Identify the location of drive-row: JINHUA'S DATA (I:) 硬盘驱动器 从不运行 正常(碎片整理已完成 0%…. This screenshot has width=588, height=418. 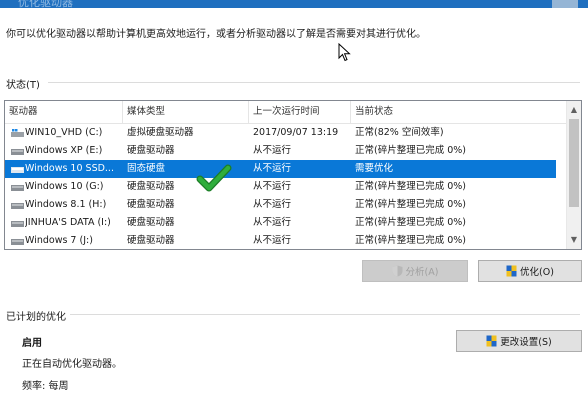
(280, 223).